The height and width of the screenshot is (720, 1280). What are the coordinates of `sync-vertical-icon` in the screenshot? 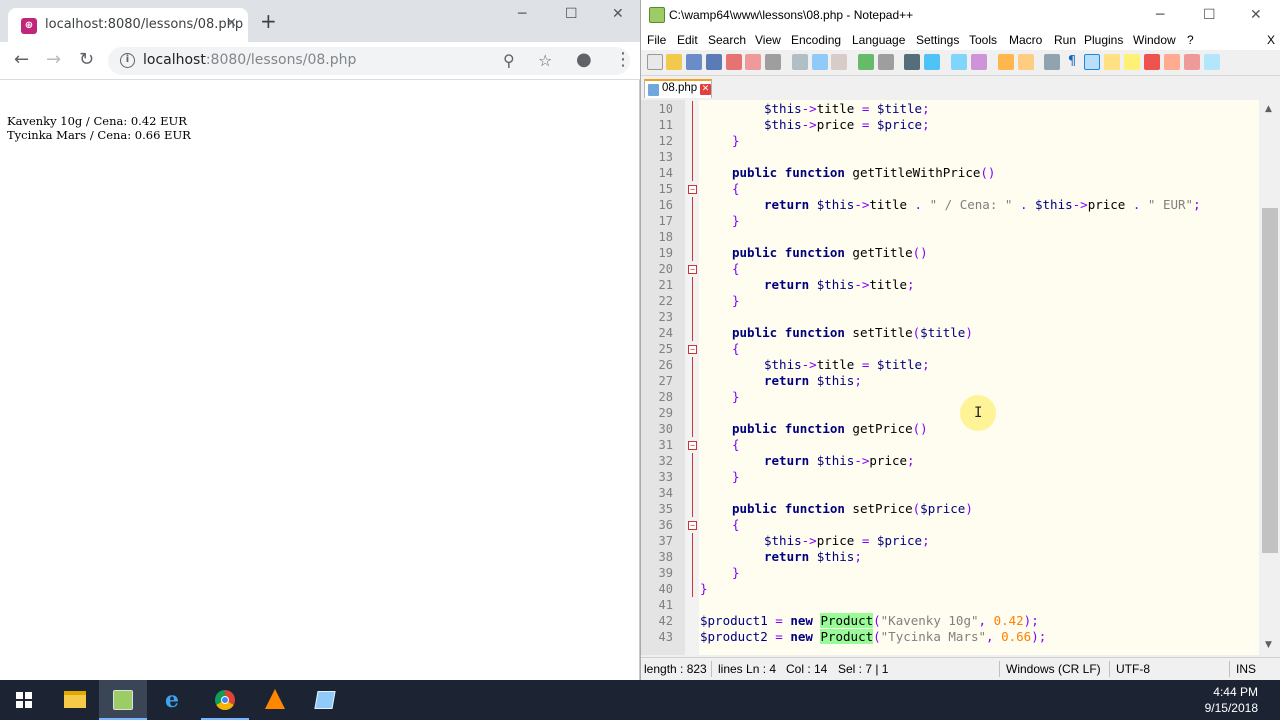 It's located at (1006, 62).